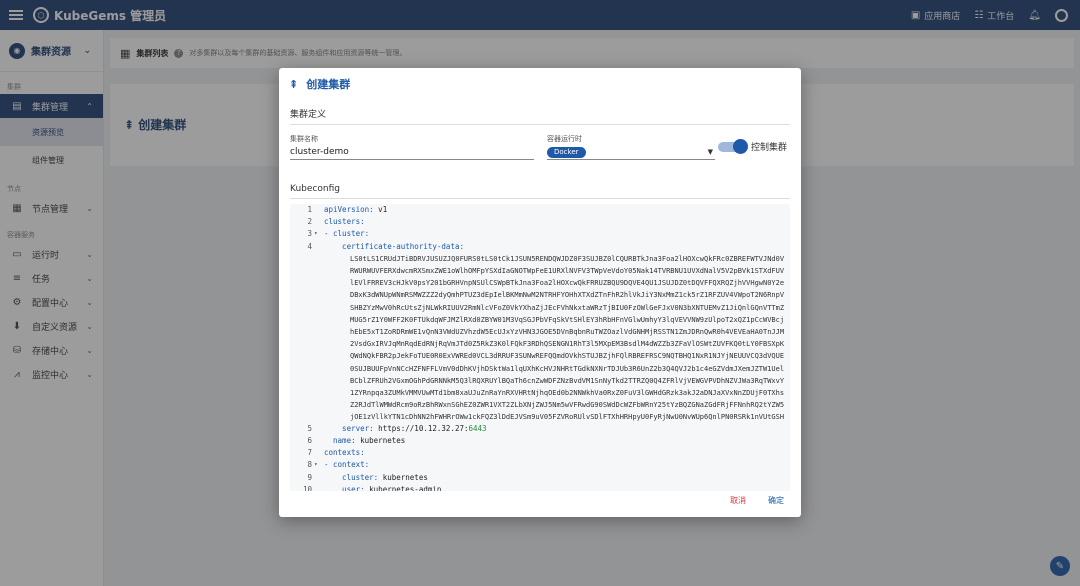 The height and width of the screenshot is (586, 1080). What do you see at coordinates (344, 453) in the screenshot?
I see `code-text: contexts:` at bounding box center [344, 453].